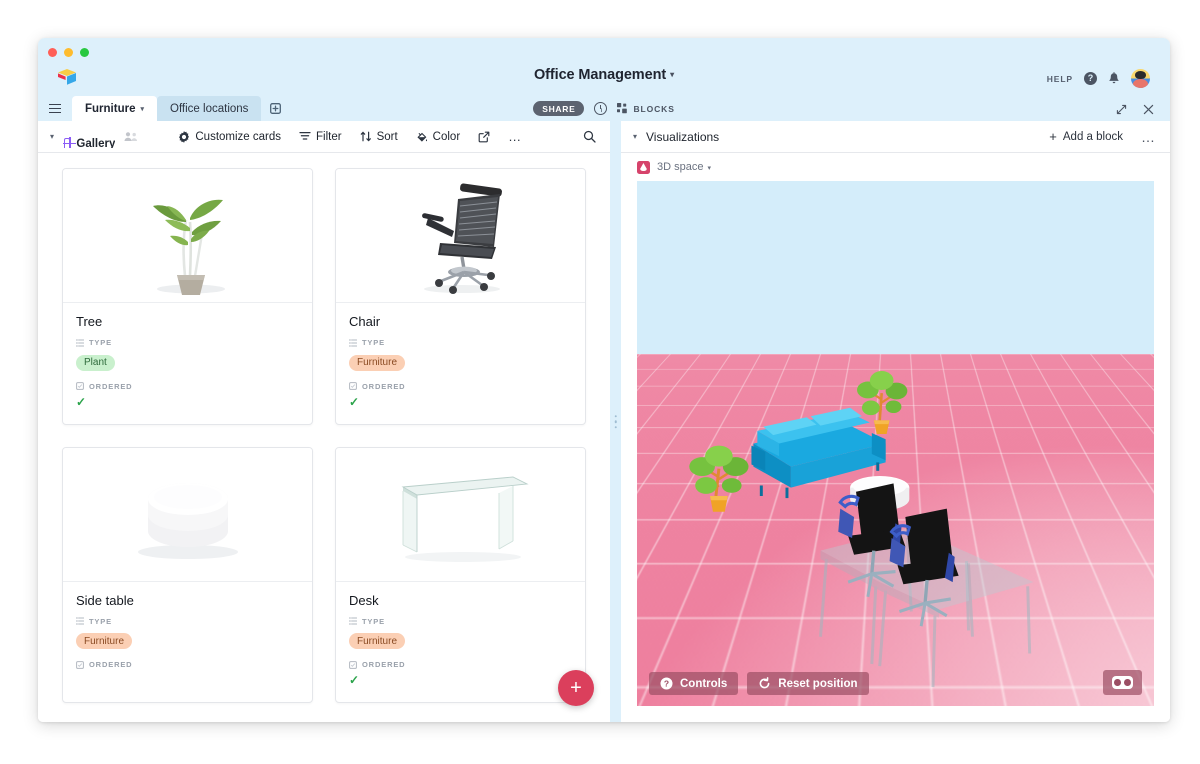 Image resolution: width=1200 pixels, height=764 pixels. What do you see at coordinates (184, 136) in the screenshot?
I see `gear-icon` at bounding box center [184, 136].